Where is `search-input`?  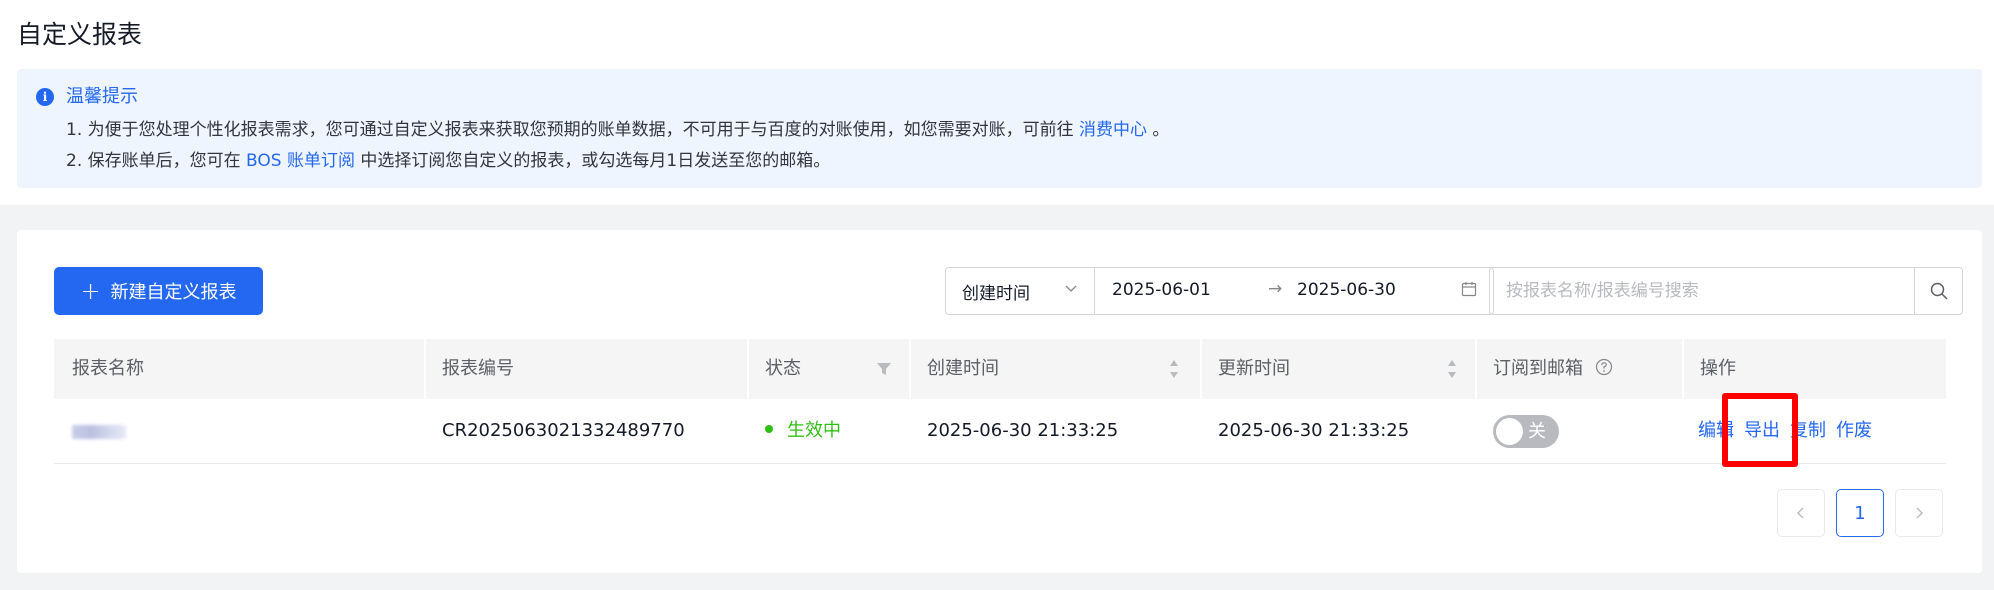 search-input is located at coordinates (1694, 291).